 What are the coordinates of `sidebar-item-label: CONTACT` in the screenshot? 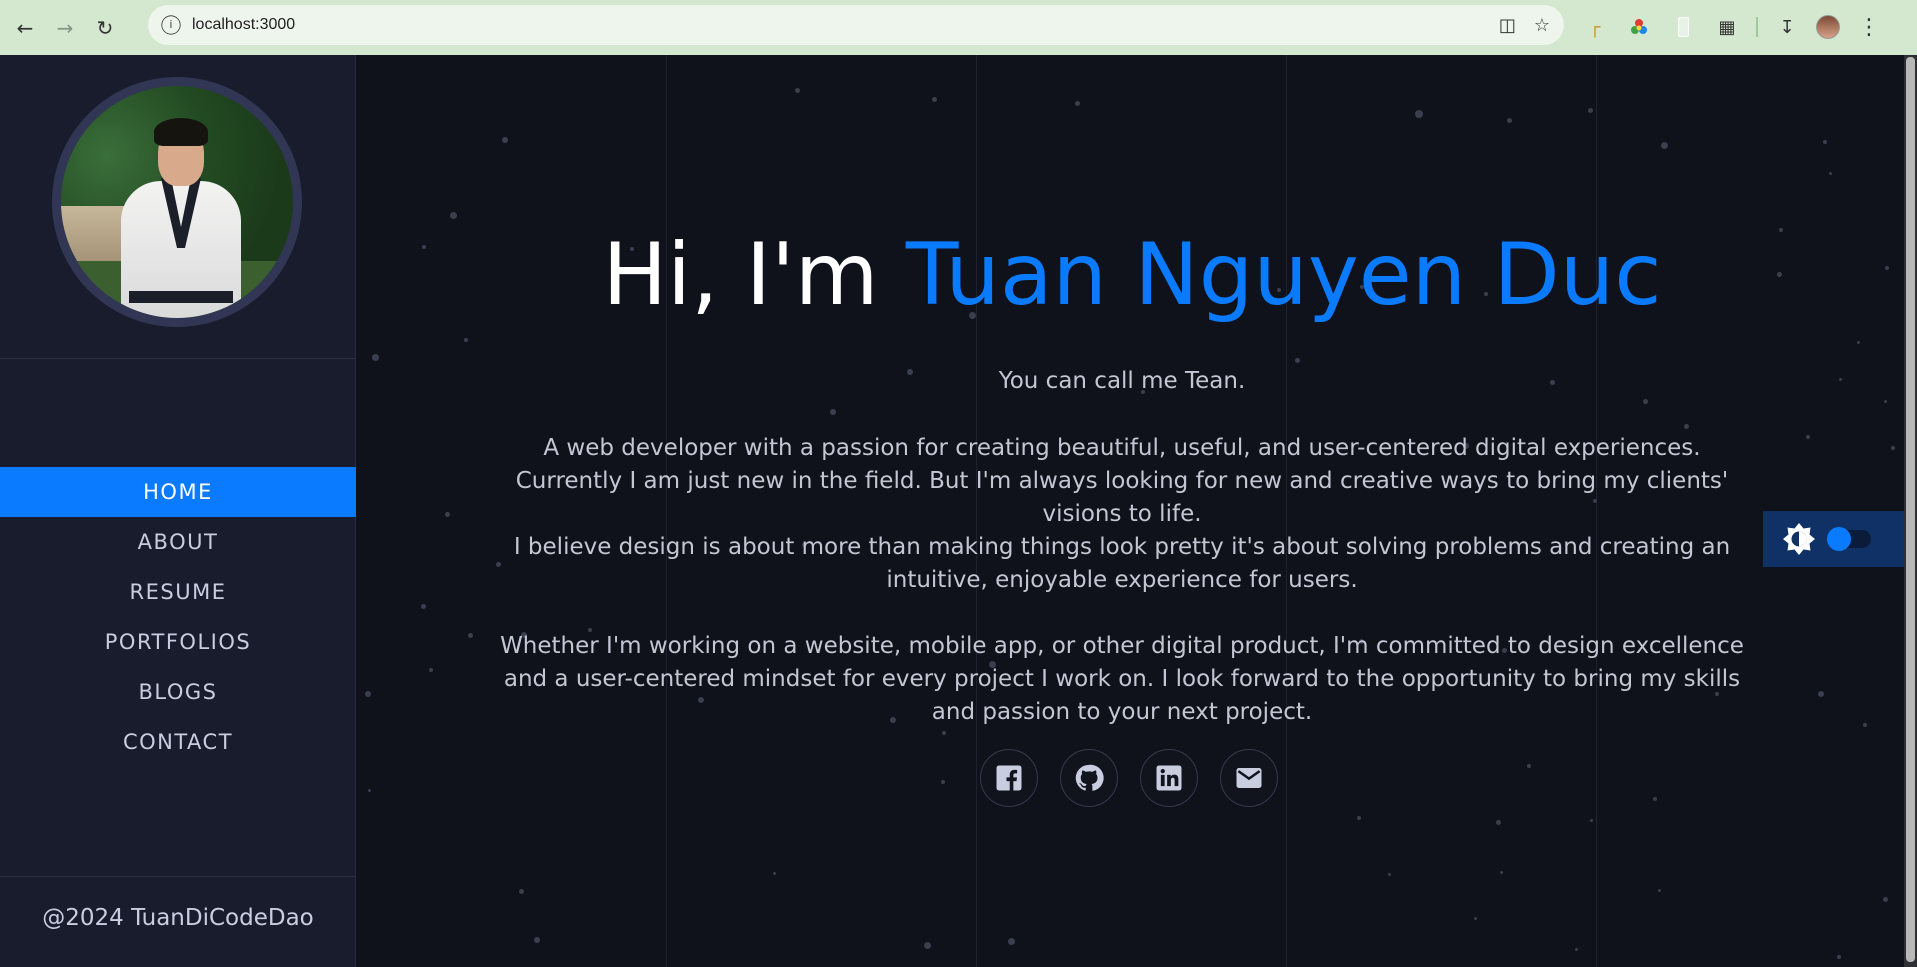 It's located at (178, 742).